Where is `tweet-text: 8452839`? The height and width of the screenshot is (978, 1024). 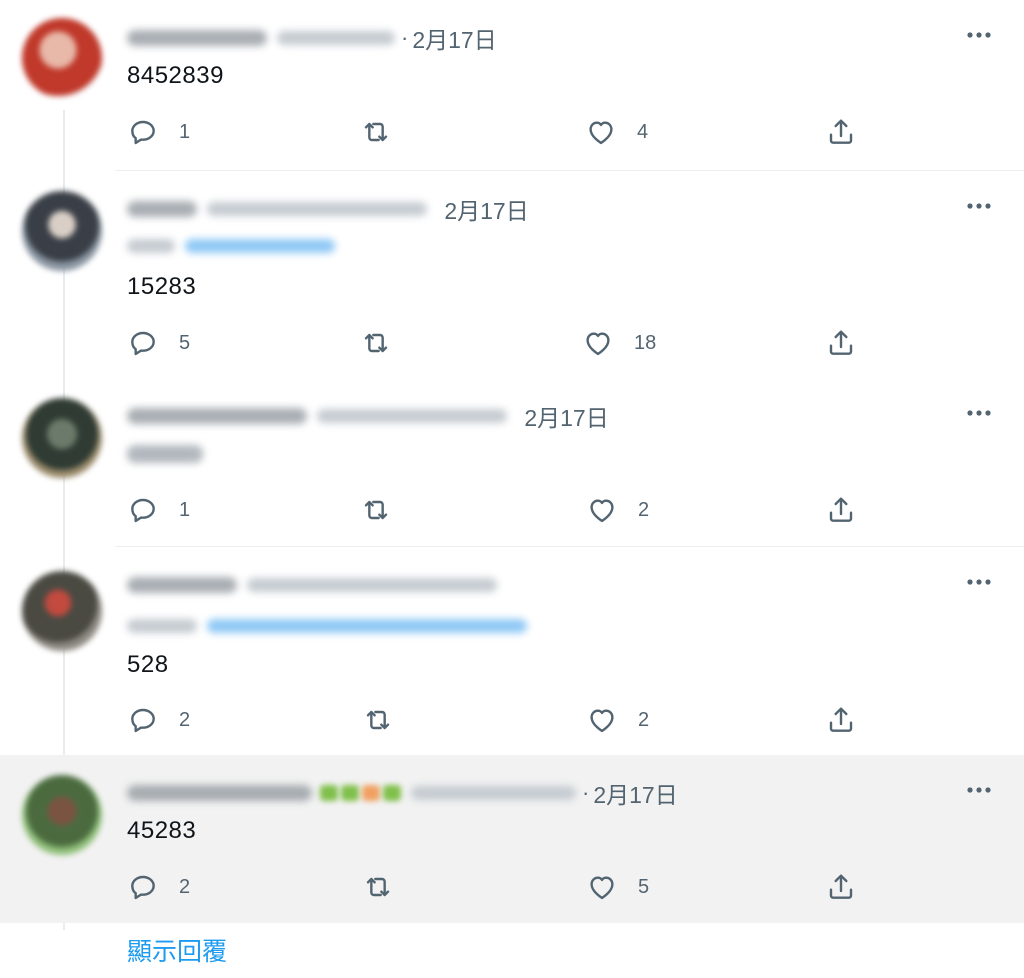 tweet-text: 8452839 is located at coordinates (175, 75).